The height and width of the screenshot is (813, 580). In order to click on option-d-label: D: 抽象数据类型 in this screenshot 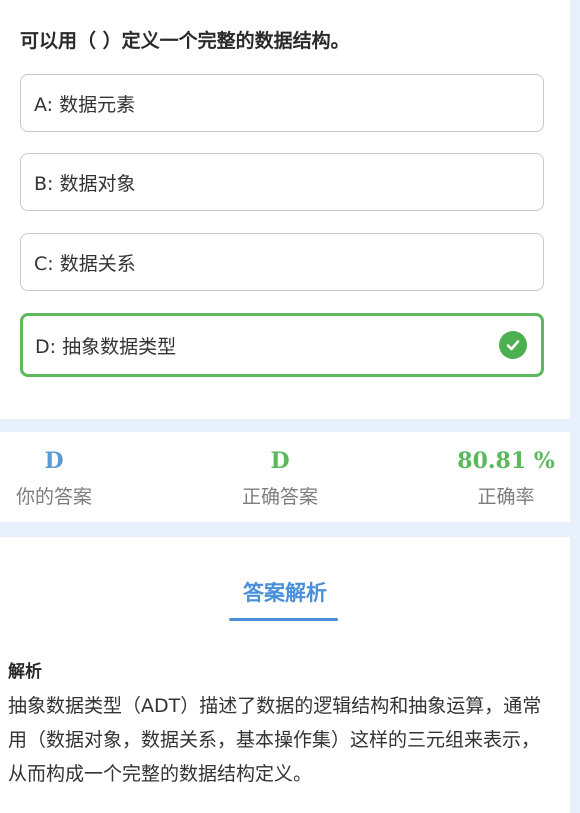, I will do `click(106, 346)`.